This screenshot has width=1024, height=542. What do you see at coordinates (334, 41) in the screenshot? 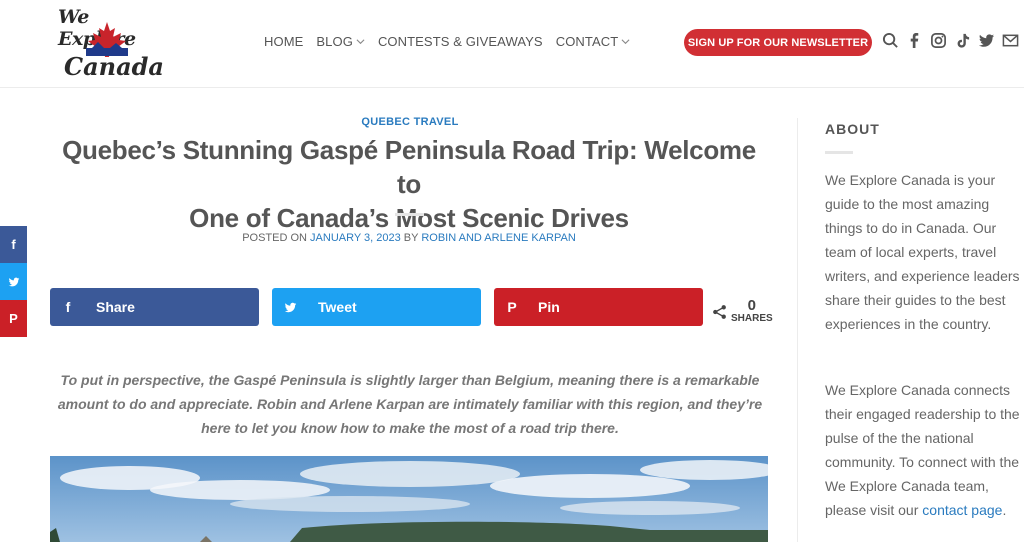
I see `nav-item-label: BLOG` at bounding box center [334, 41].